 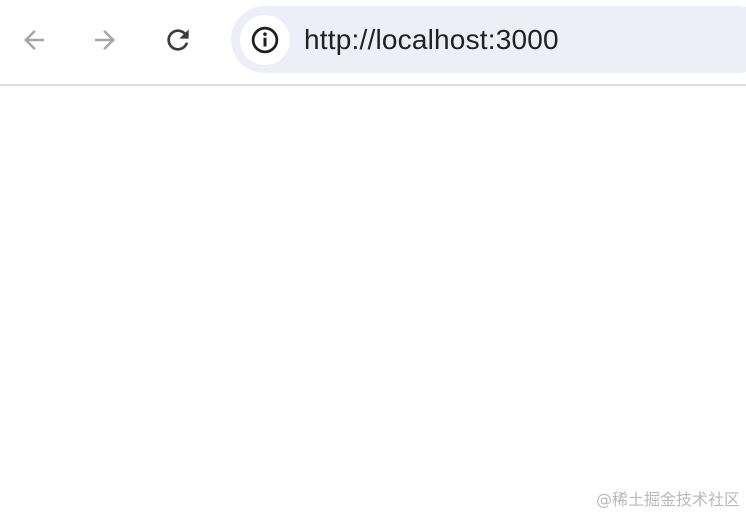 I want to click on url-text: http://localhost:3000, so click(x=431, y=40).